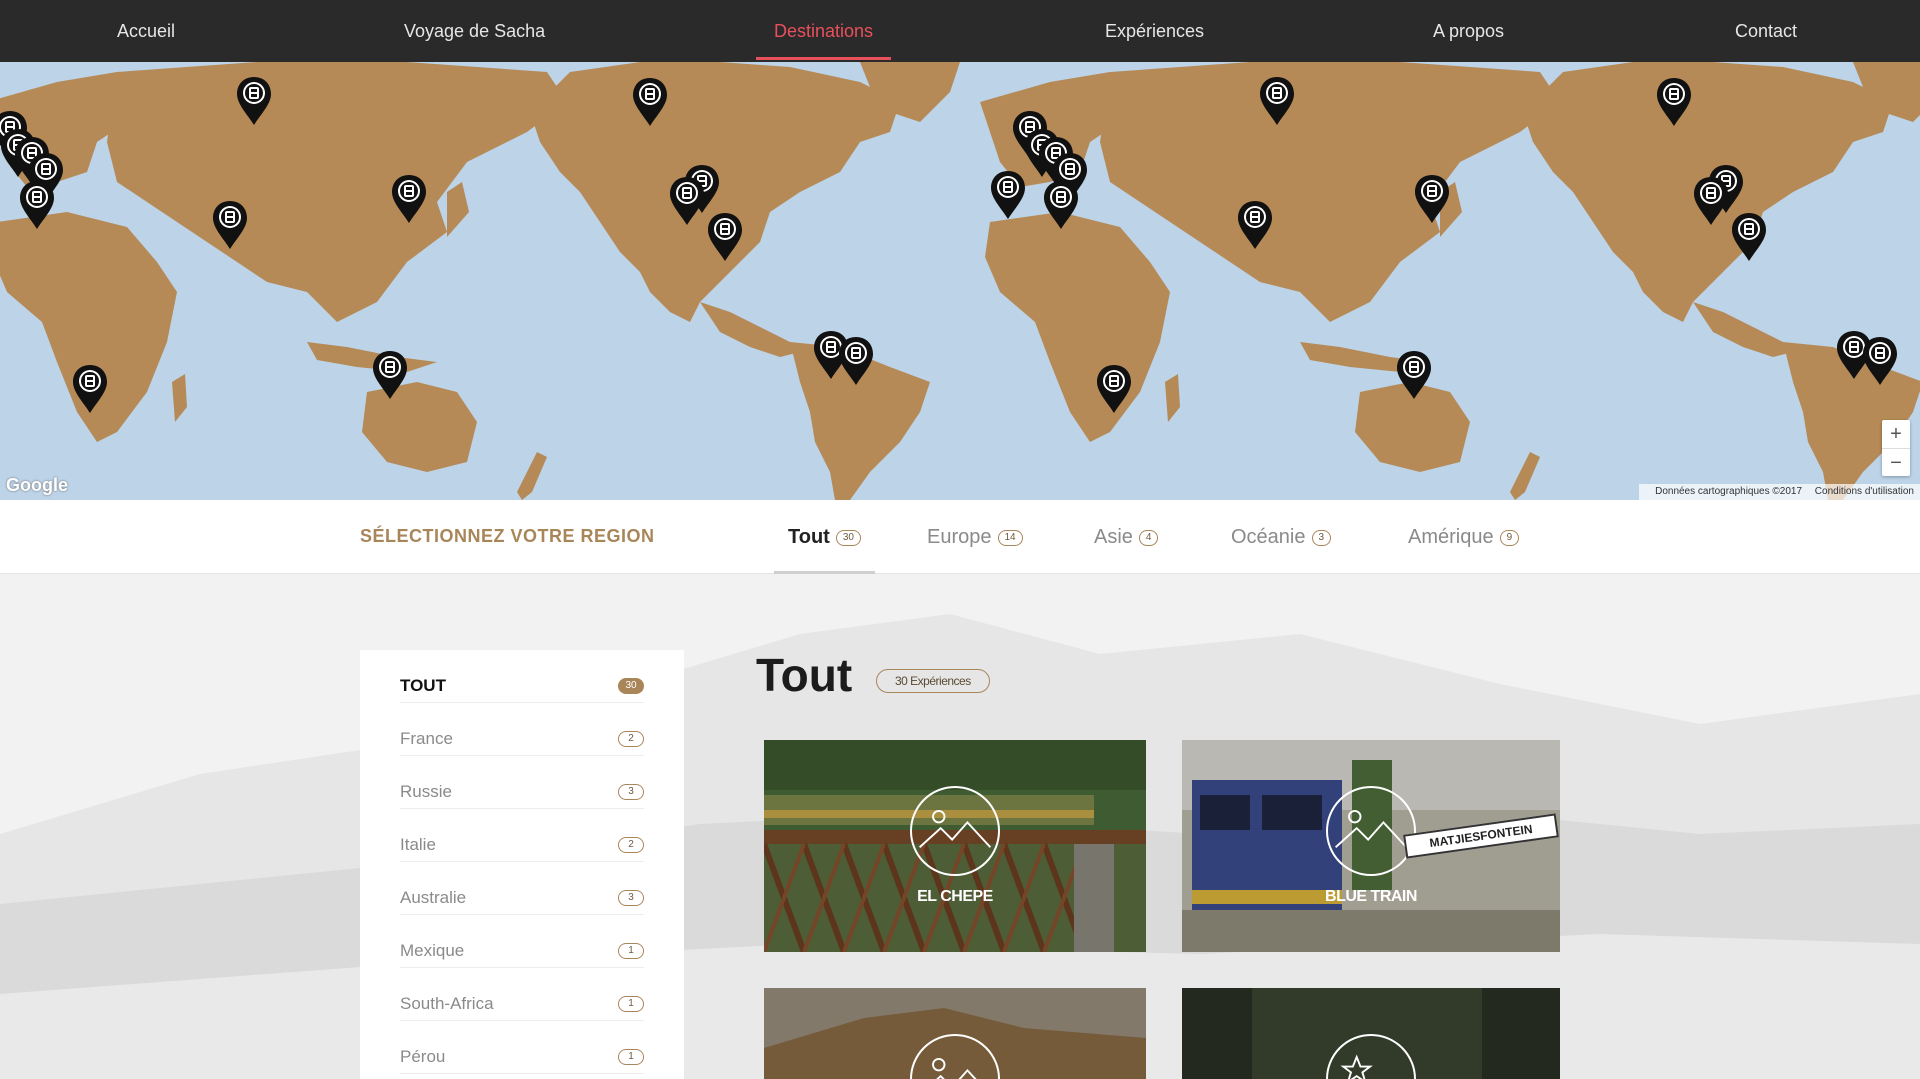 The height and width of the screenshot is (1079, 1920). I want to click on nav-voyage-de-sacha: Voyage de Sacha, so click(474, 31).